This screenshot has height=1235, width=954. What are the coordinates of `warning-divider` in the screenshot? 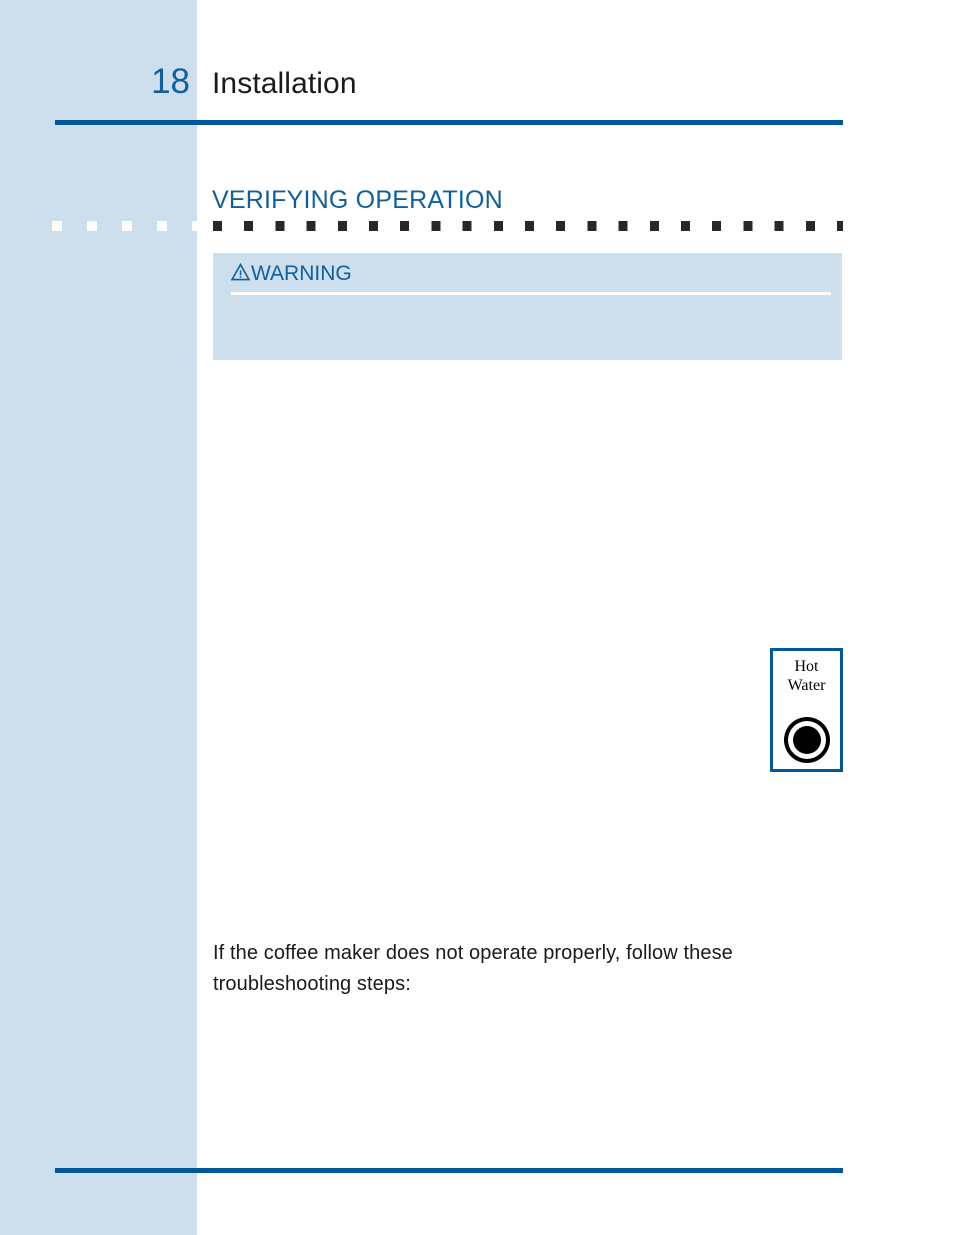 It's located at (531, 293).